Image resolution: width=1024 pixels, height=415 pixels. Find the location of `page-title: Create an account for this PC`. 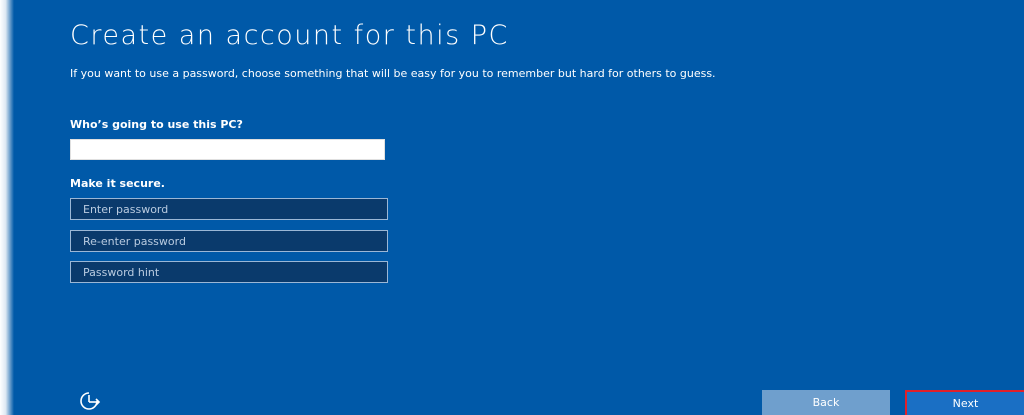

page-title: Create an account for this PC is located at coordinates (289, 35).